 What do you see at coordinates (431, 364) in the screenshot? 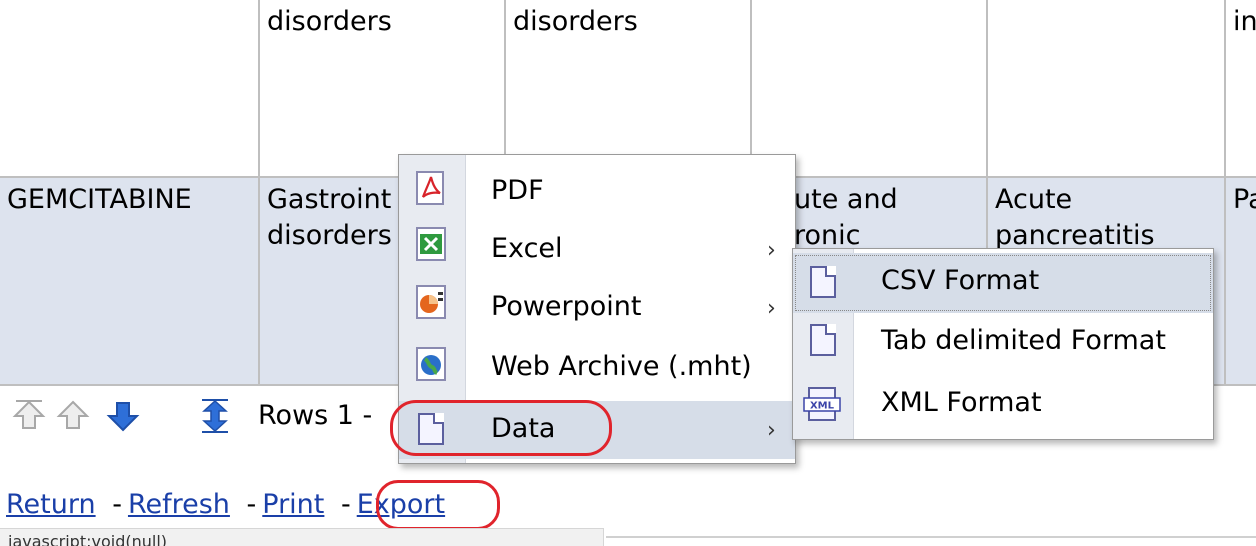
I see `web-archive-icon` at bounding box center [431, 364].